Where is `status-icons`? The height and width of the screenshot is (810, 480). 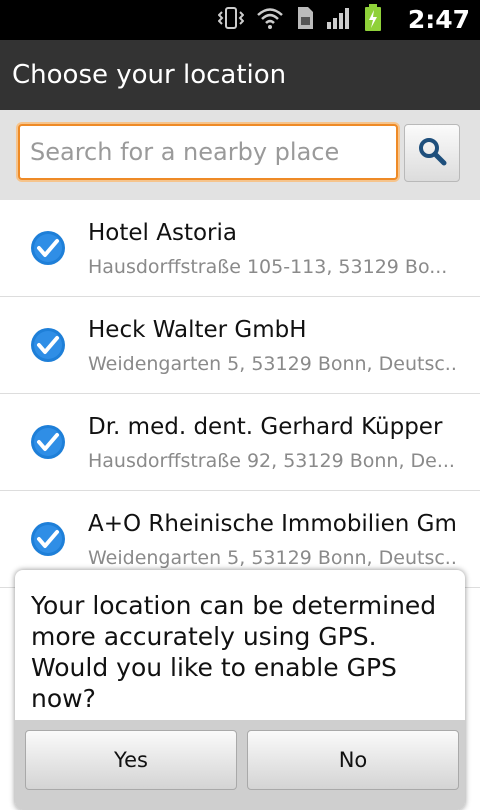 status-icons is located at coordinates (299, 20).